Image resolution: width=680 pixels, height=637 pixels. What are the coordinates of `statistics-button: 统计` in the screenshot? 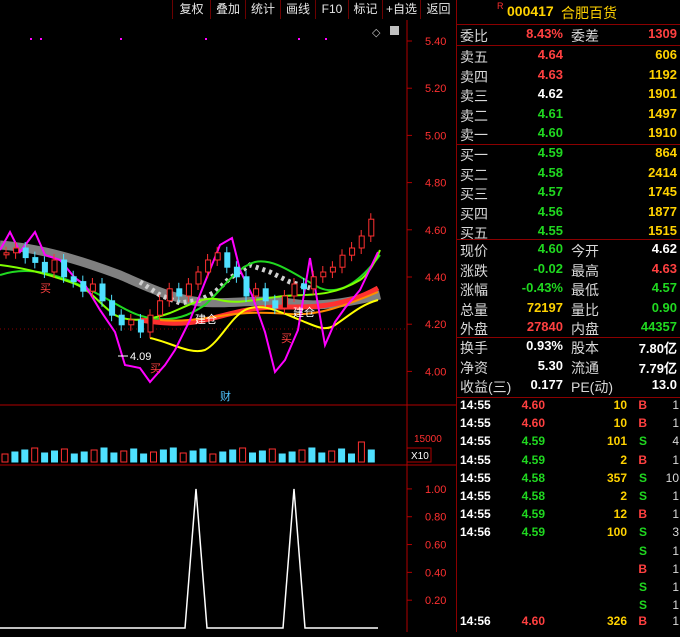 It's located at (262, 9).